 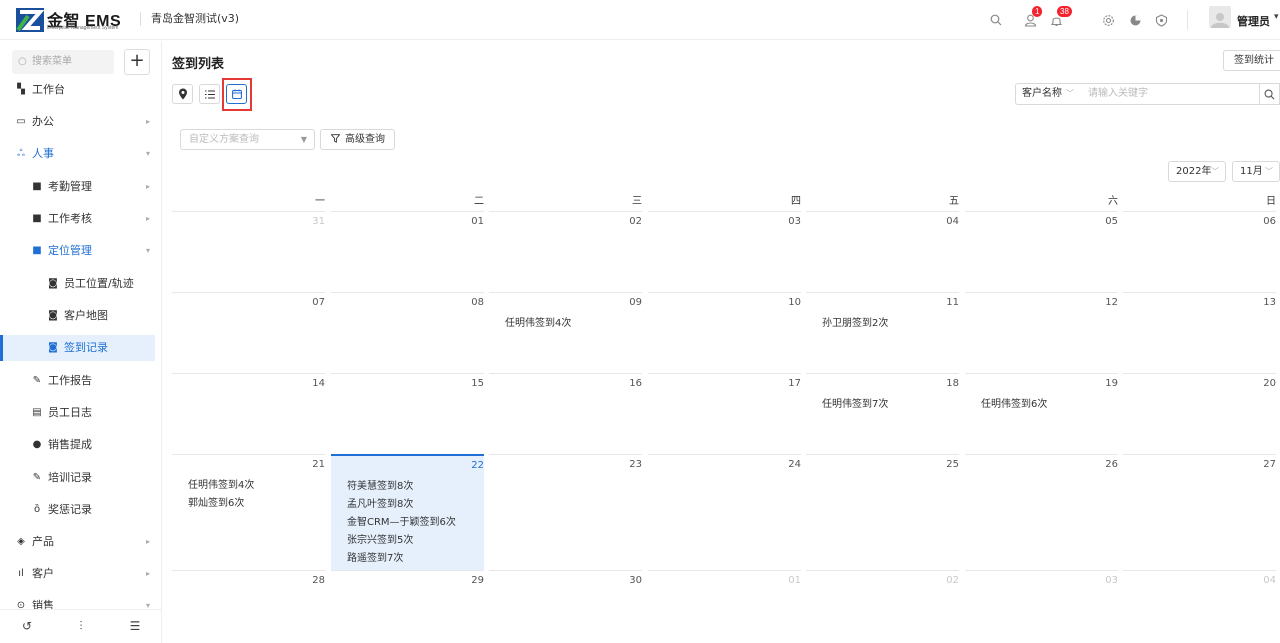 What do you see at coordinates (248, 331) in the screenshot?
I see `calendar-day-cell: 07` at bounding box center [248, 331].